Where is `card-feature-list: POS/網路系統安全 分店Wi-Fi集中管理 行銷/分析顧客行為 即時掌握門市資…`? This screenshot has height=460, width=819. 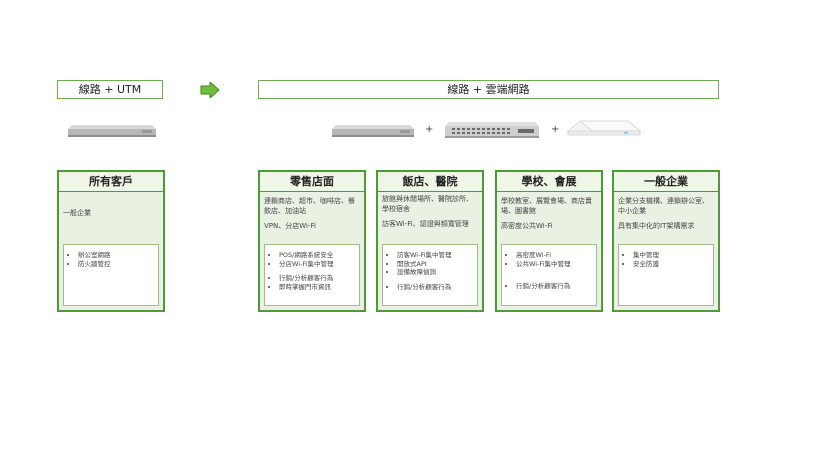
card-feature-list: POS/網路系統安全 分店Wi-Fi集中管理 行銷/分析顧客行為 即時掌握門市資… is located at coordinates (312, 275).